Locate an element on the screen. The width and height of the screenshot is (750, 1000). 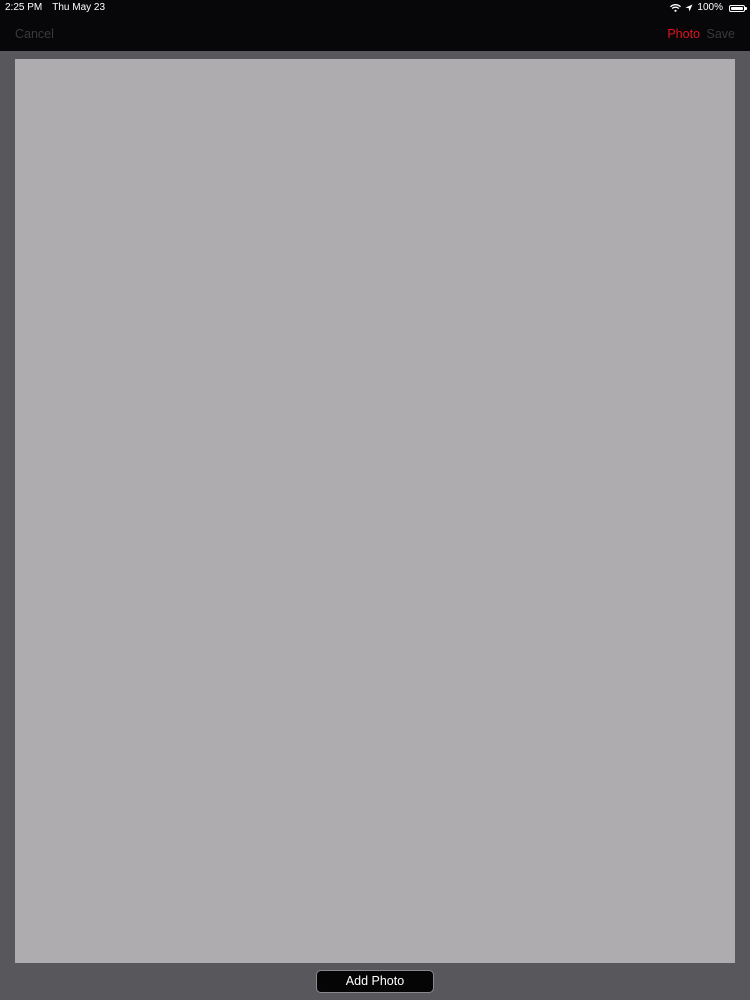
status-right: 100% is located at coordinates (708, 8).